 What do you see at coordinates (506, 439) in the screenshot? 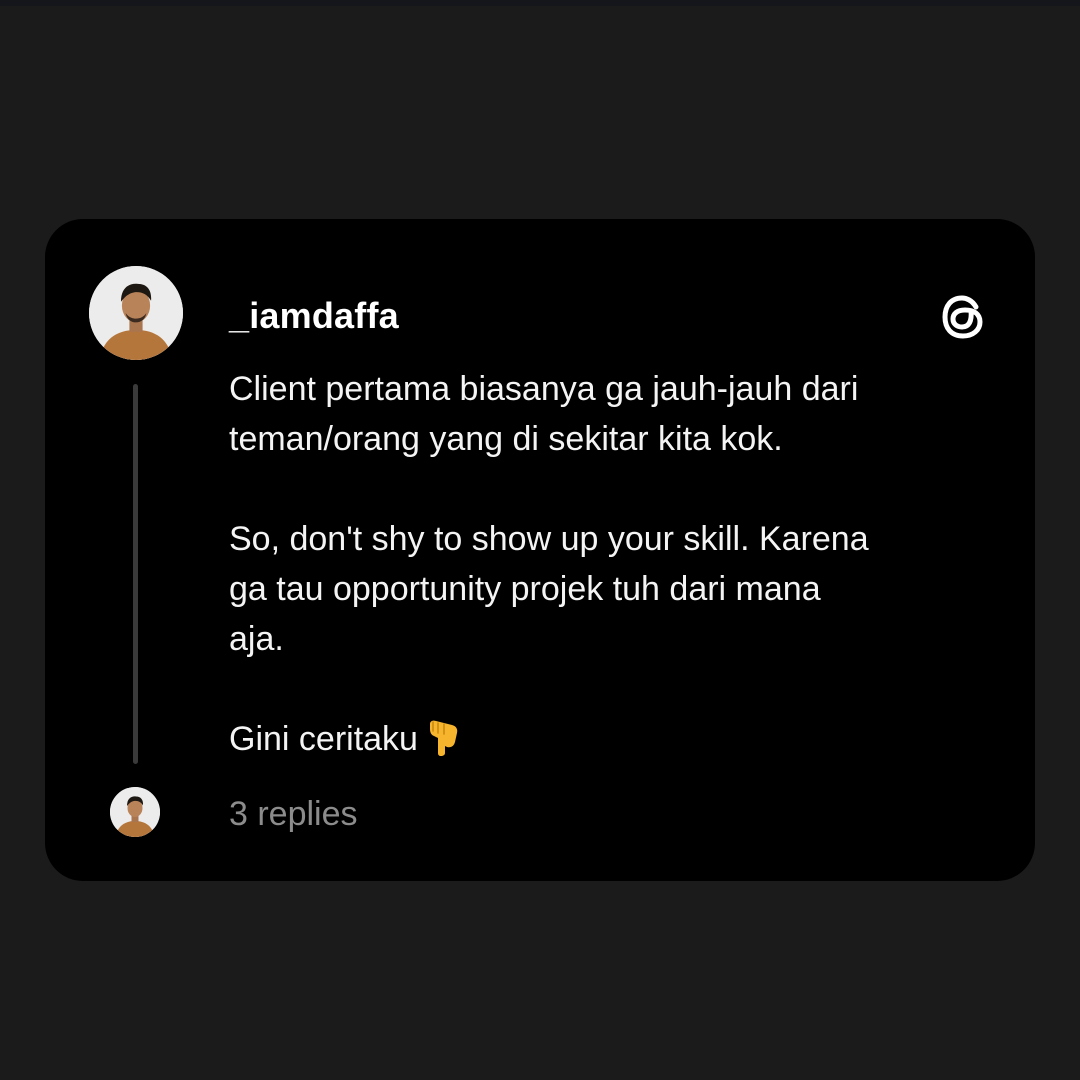
I see `text-line: teman/orang yang di sekitar kita kok.` at bounding box center [506, 439].